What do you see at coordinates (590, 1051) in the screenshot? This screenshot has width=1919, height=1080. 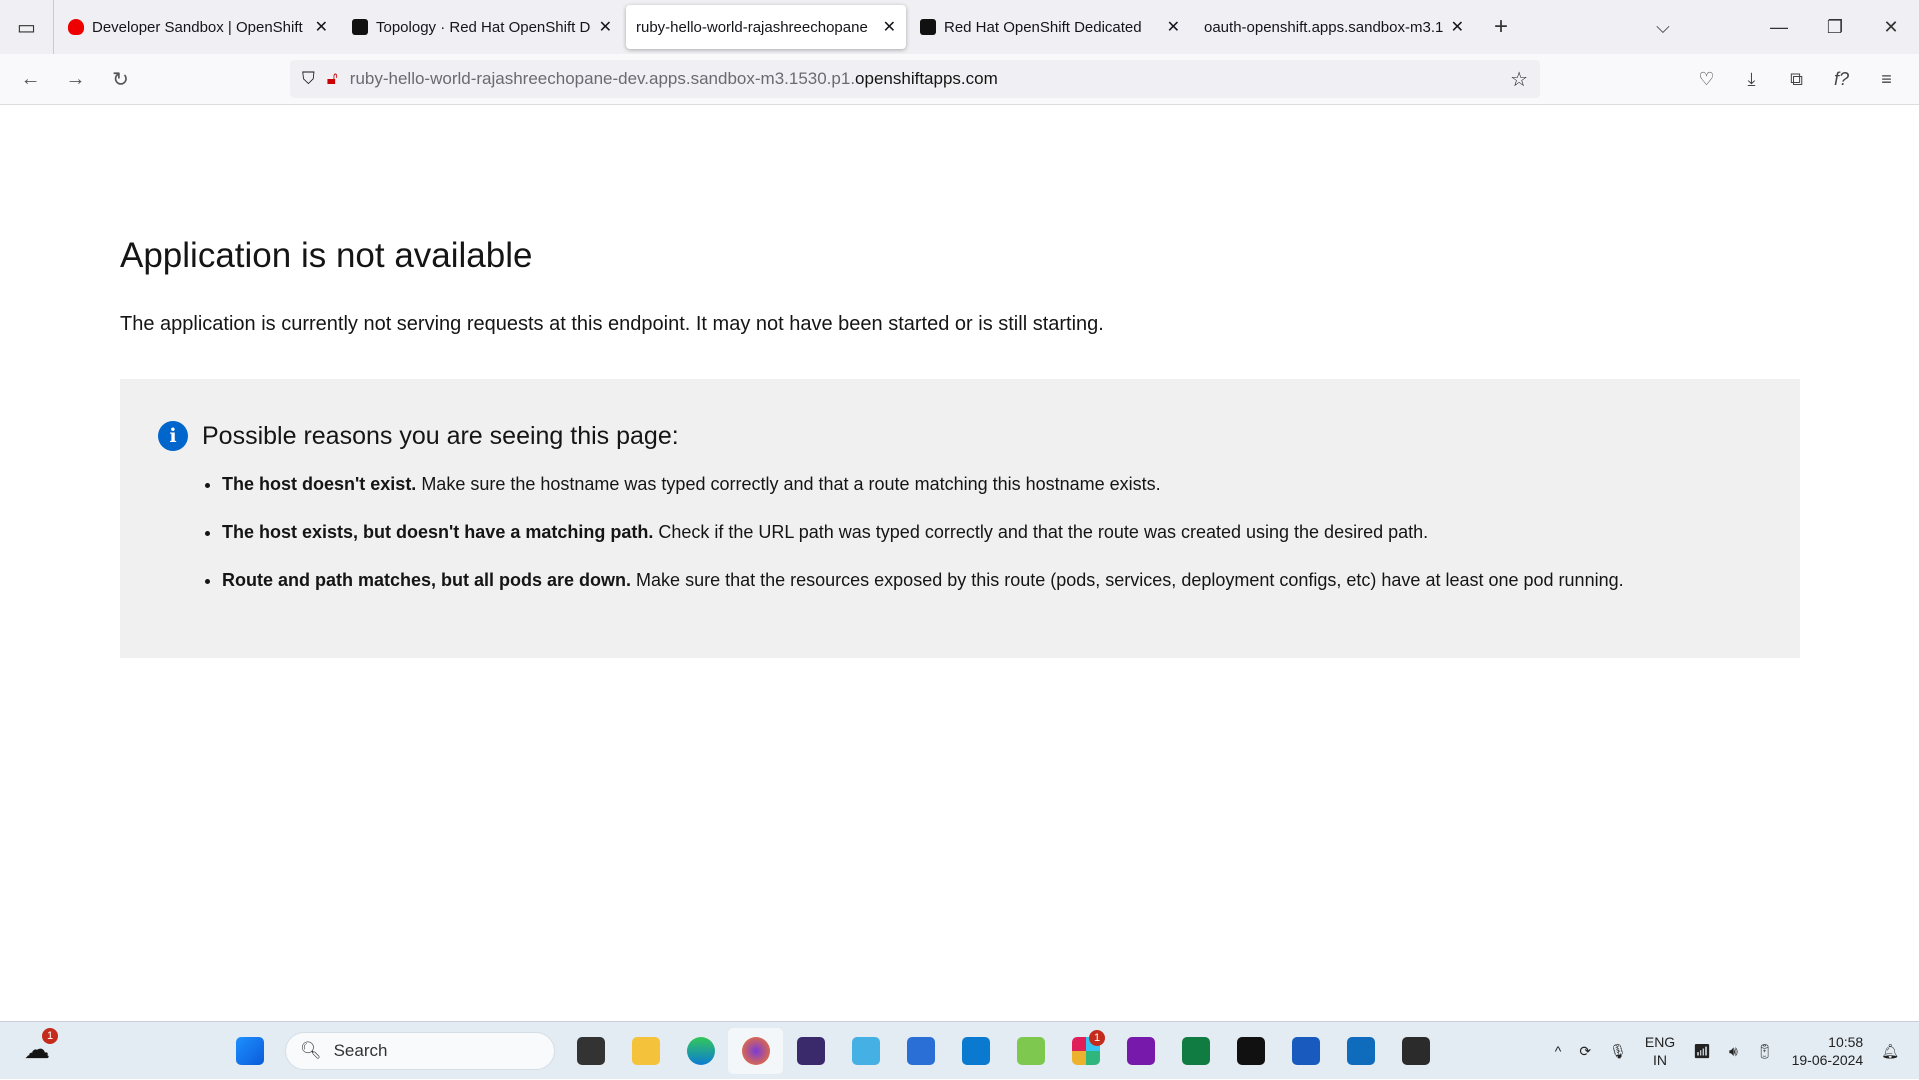 I see `task-view-icon` at bounding box center [590, 1051].